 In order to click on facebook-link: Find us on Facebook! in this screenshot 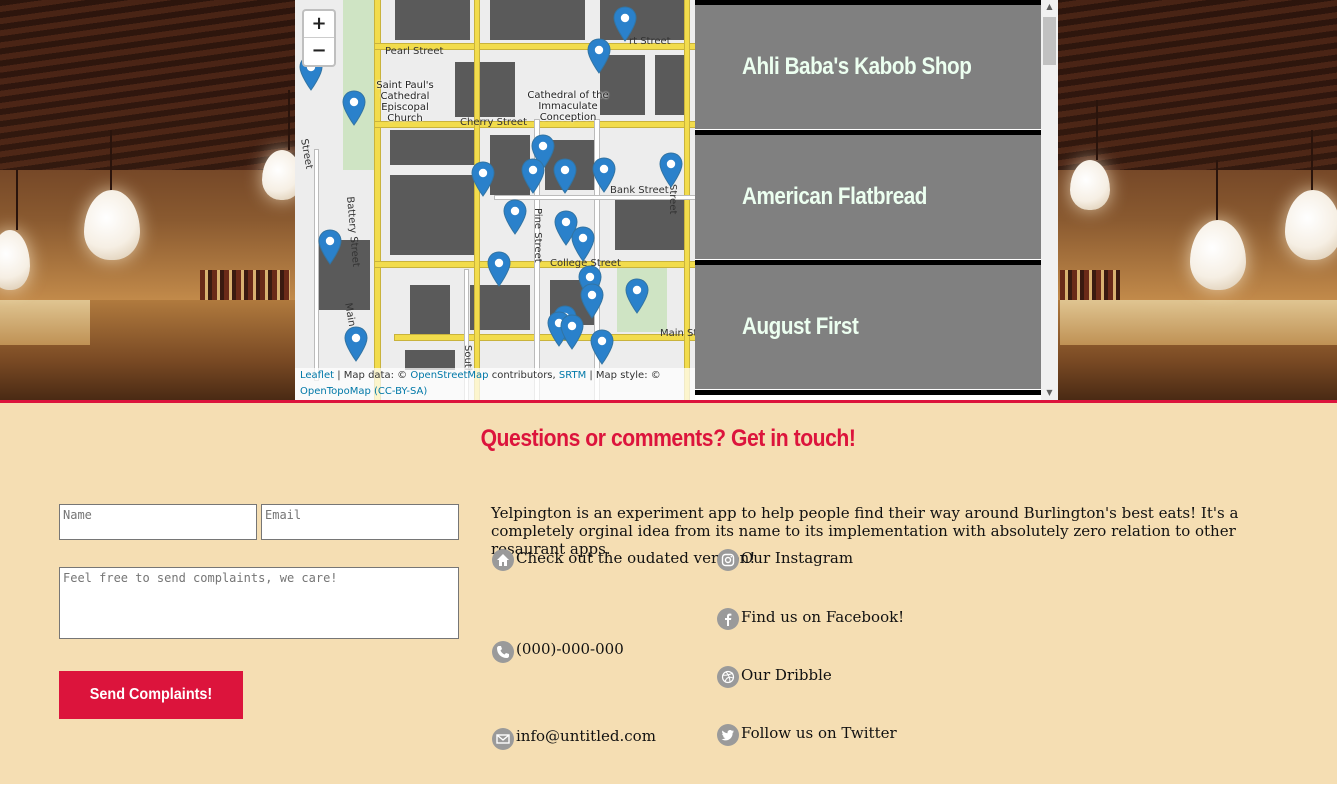, I will do `click(822, 617)`.